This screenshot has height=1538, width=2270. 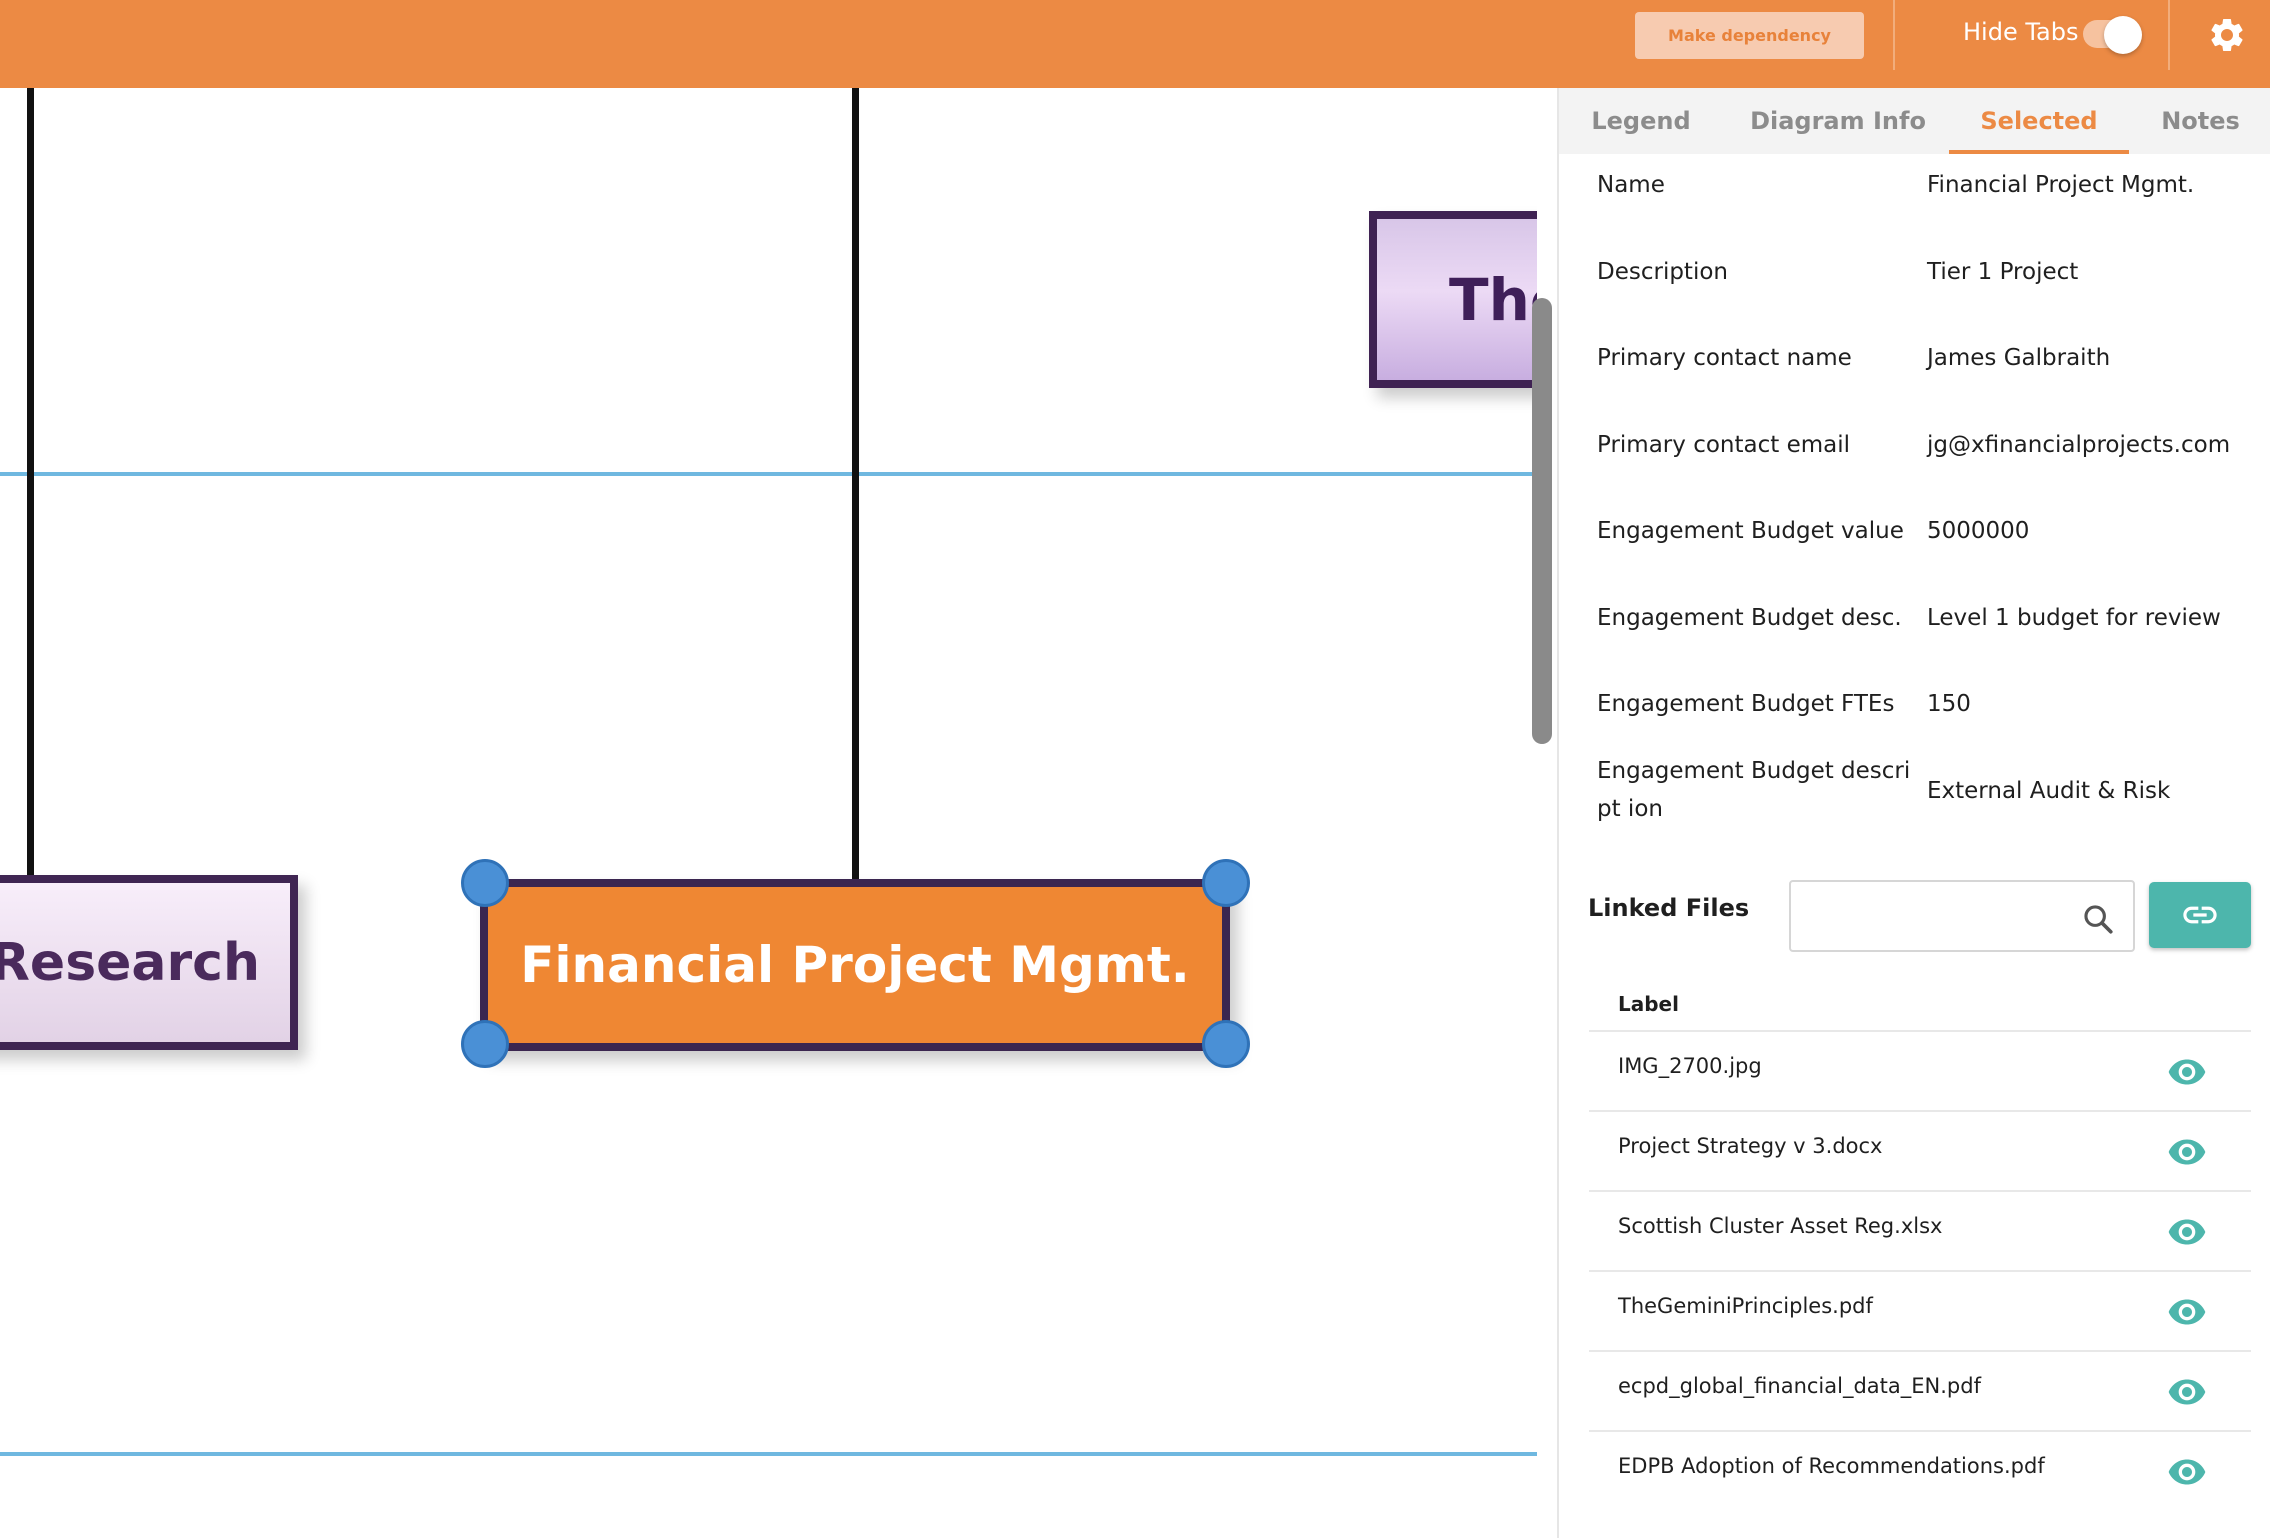 I want to click on link-file-button, so click(x=2200, y=915).